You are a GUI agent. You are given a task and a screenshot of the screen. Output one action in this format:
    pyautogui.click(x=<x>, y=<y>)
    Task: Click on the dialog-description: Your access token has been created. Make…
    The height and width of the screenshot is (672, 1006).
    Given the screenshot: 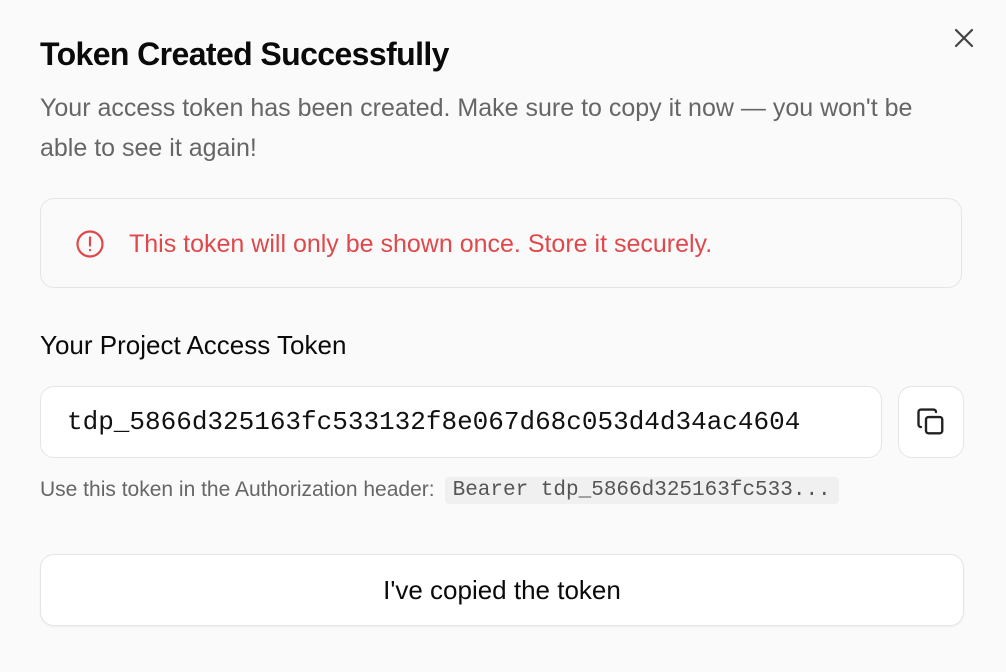 What is the action you would take?
    pyautogui.click(x=476, y=128)
    